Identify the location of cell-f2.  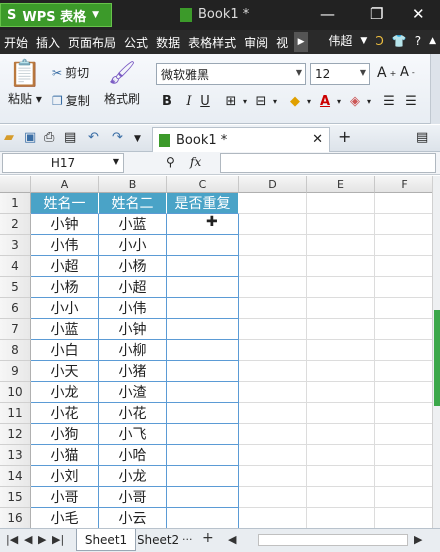
(403, 224).